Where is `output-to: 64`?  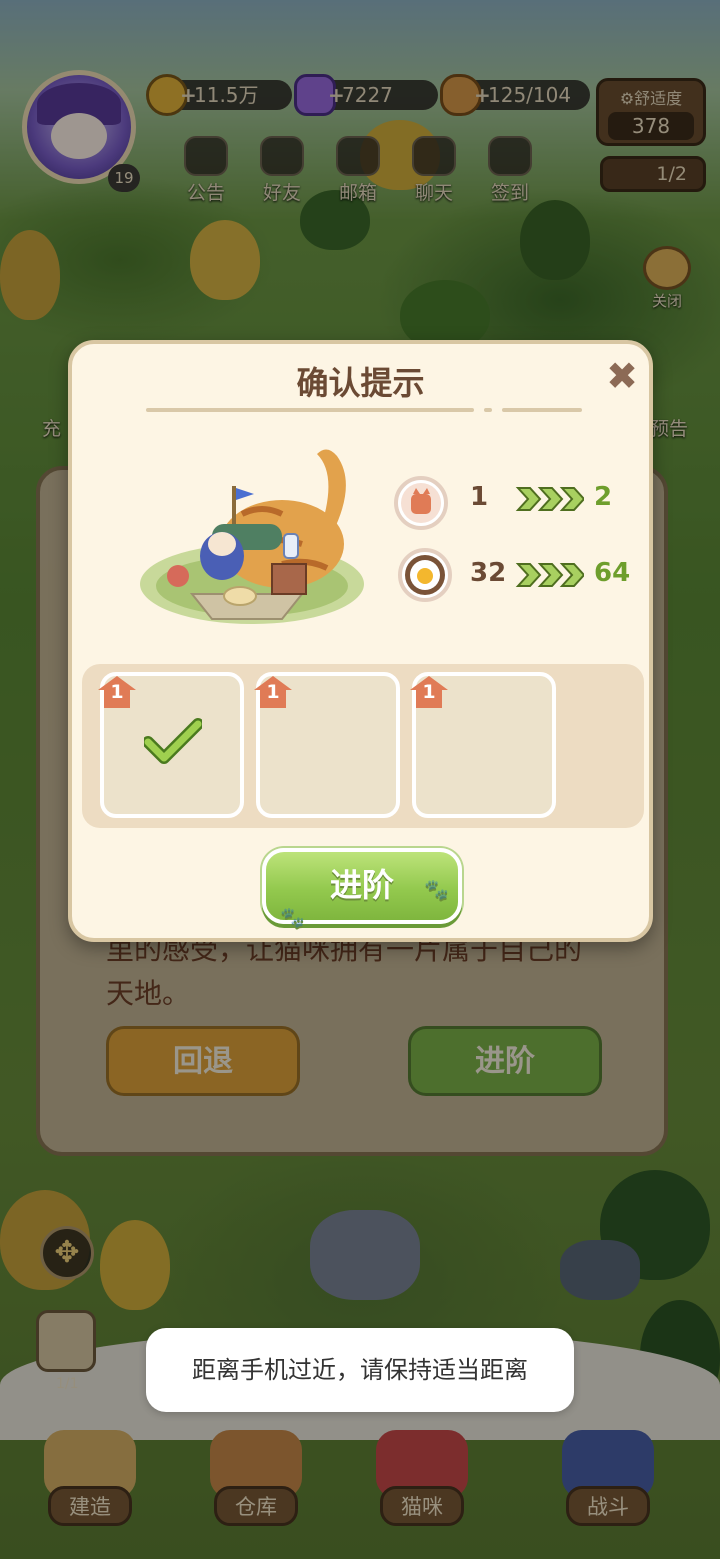 output-to: 64 is located at coordinates (612, 573).